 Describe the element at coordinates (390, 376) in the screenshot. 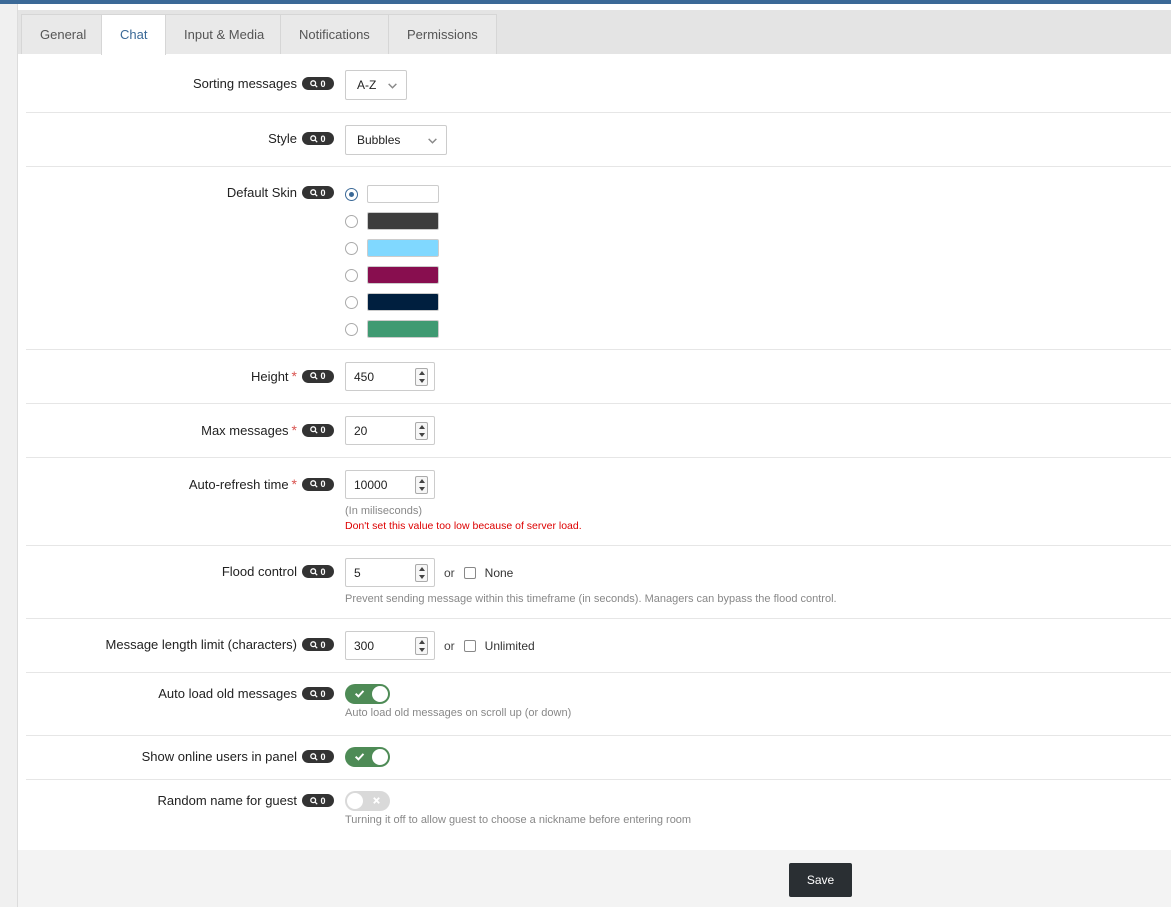

I see `height-input: 450` at that location.